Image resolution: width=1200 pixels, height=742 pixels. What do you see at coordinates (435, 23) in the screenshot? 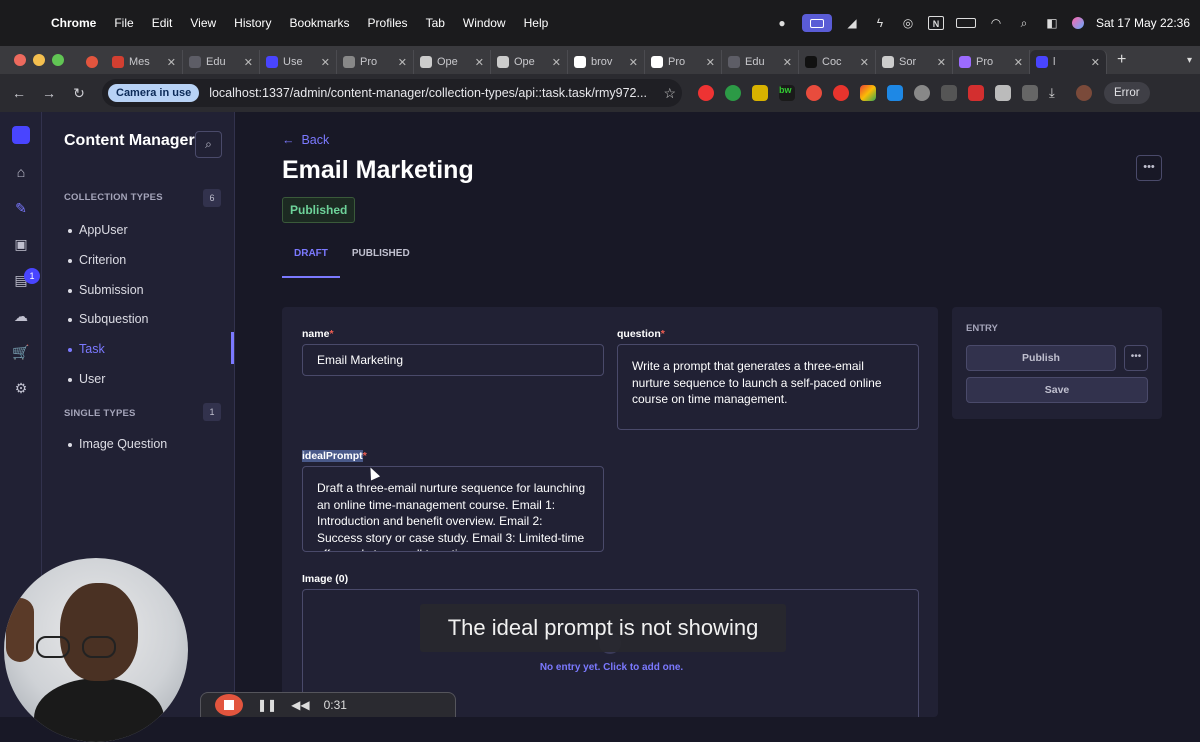
I see `menu-tab: Tab` at bounding box center [435, 23].